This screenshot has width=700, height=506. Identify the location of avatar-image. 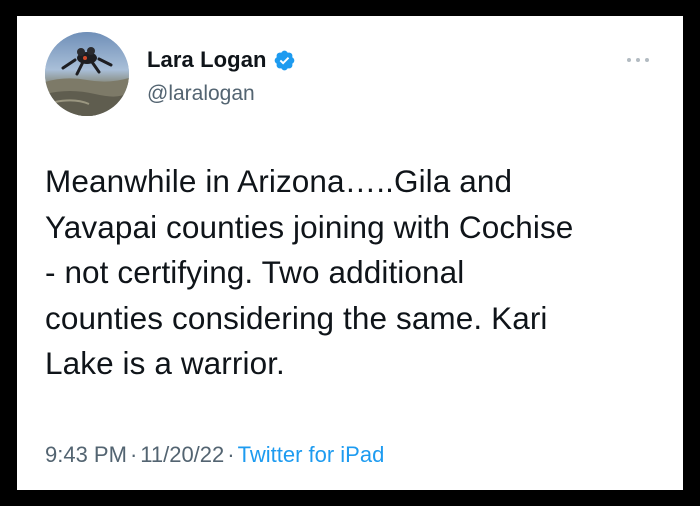
(87, 74).